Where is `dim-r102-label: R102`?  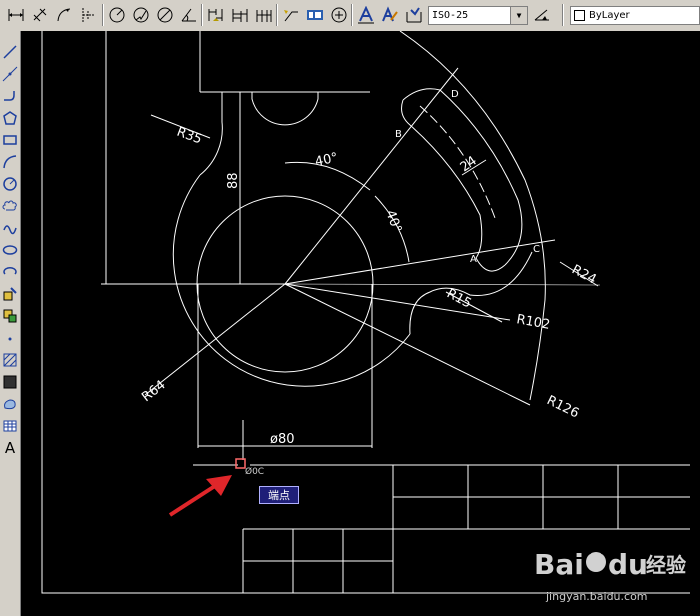 dim-r102-label: R102 is located at coordinates (533, 322).